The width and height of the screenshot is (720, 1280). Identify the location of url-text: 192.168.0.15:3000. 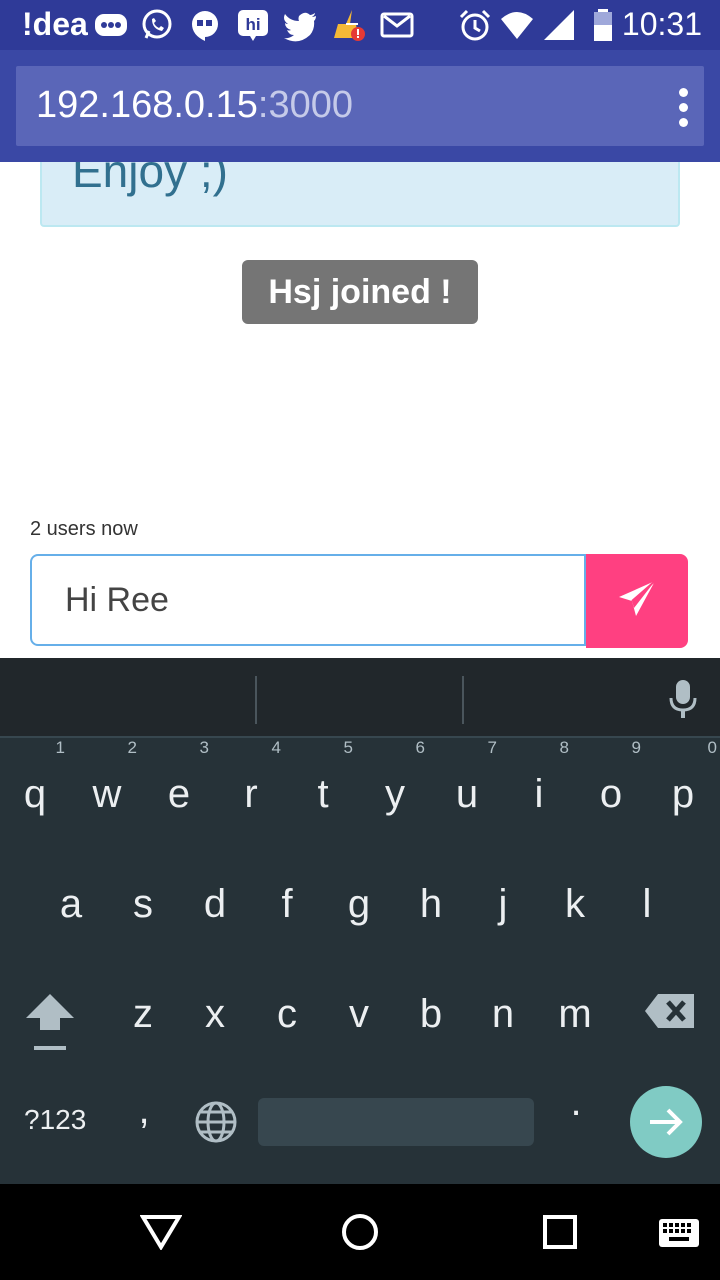
(194, 105).